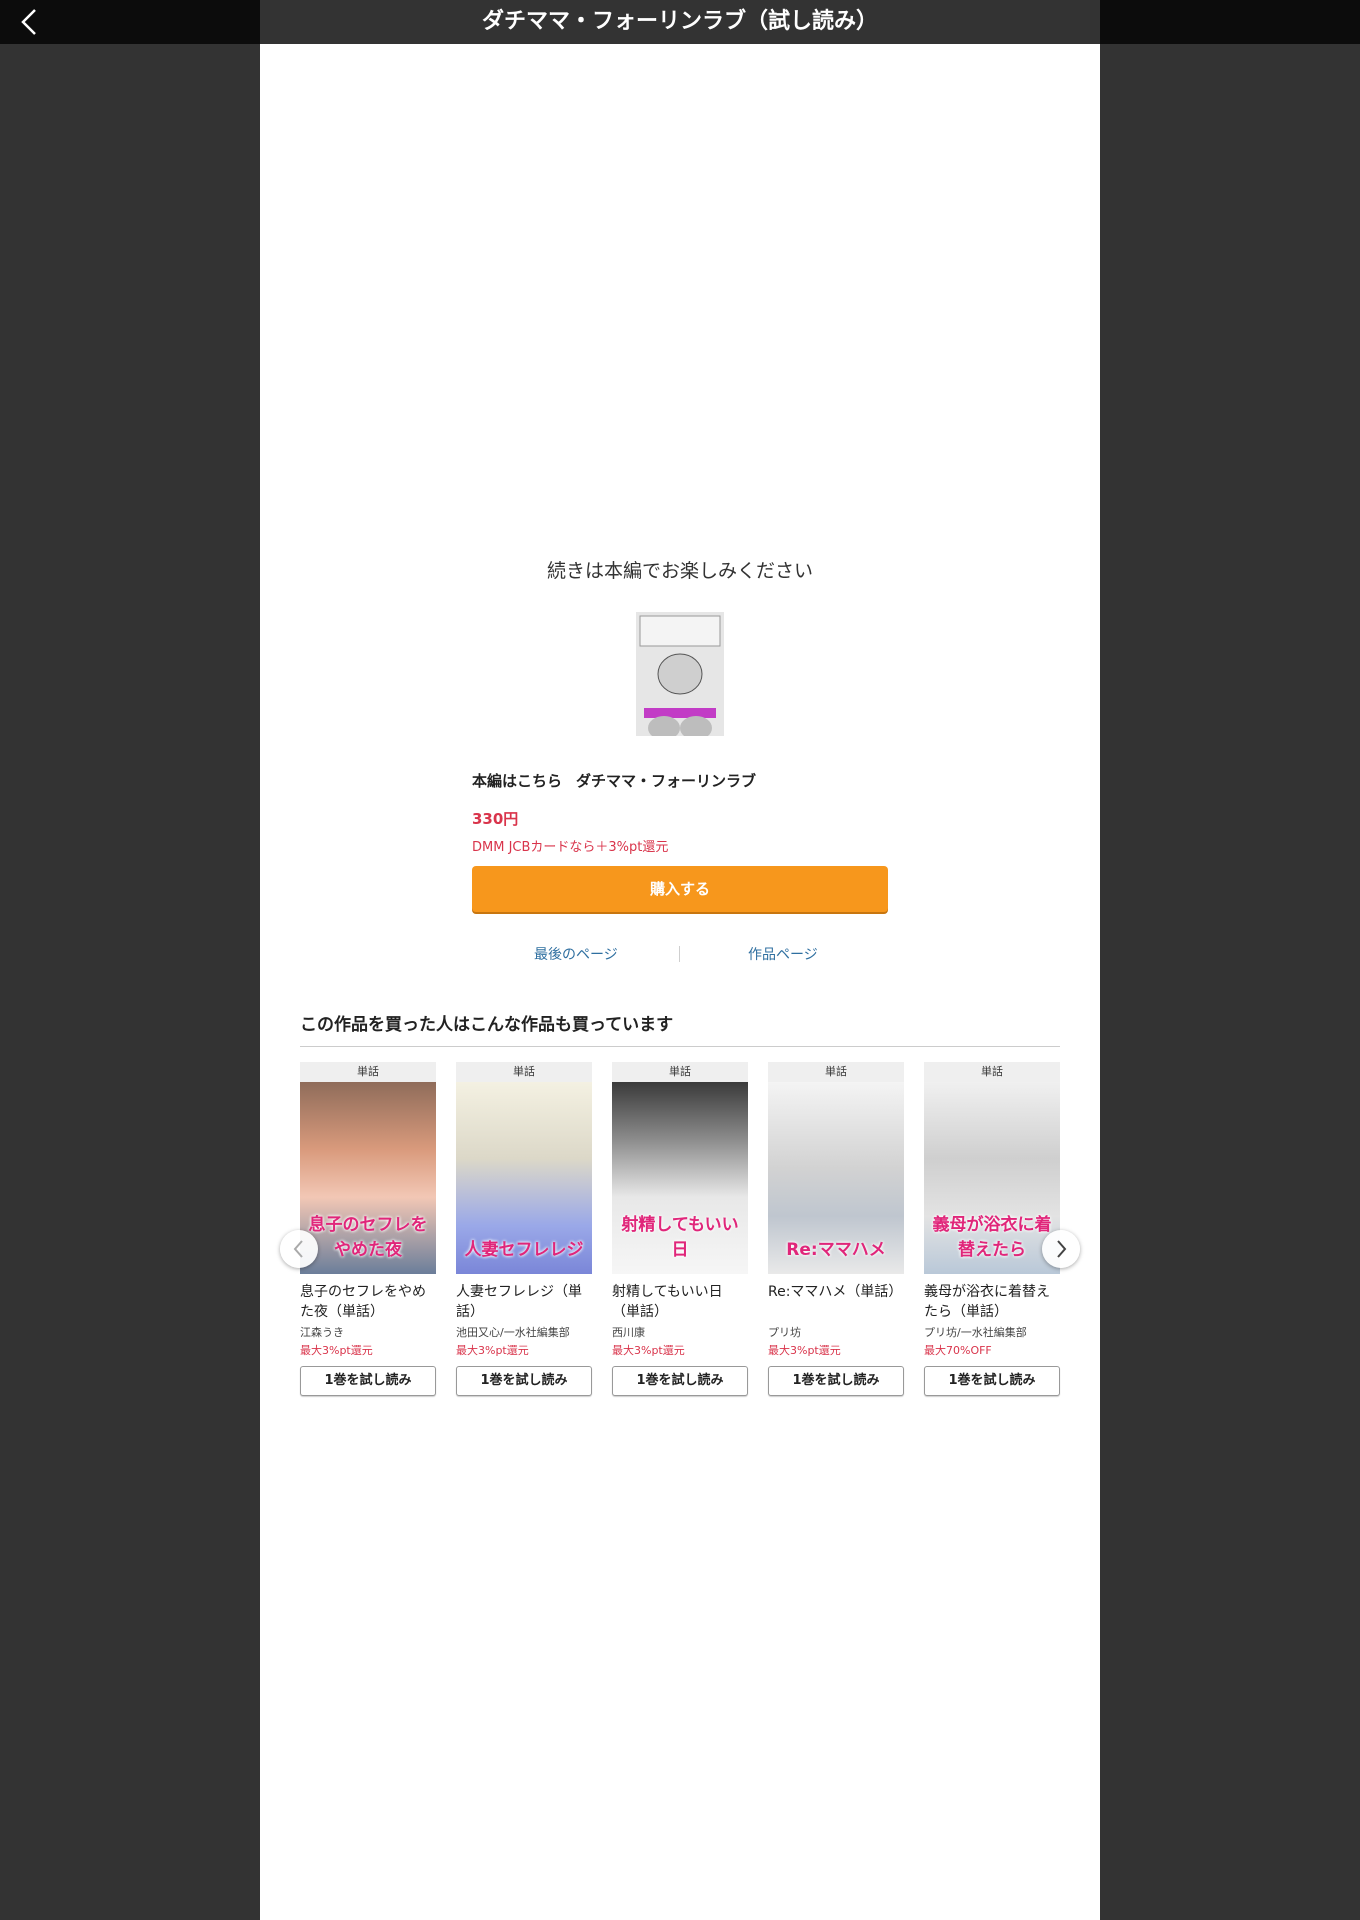 The image size is (1360, 1920). What do you see at coordinates (783, 954) in the screenshot?
I see `work-page-link: 作品ページ` at bounding box center [783, 954].